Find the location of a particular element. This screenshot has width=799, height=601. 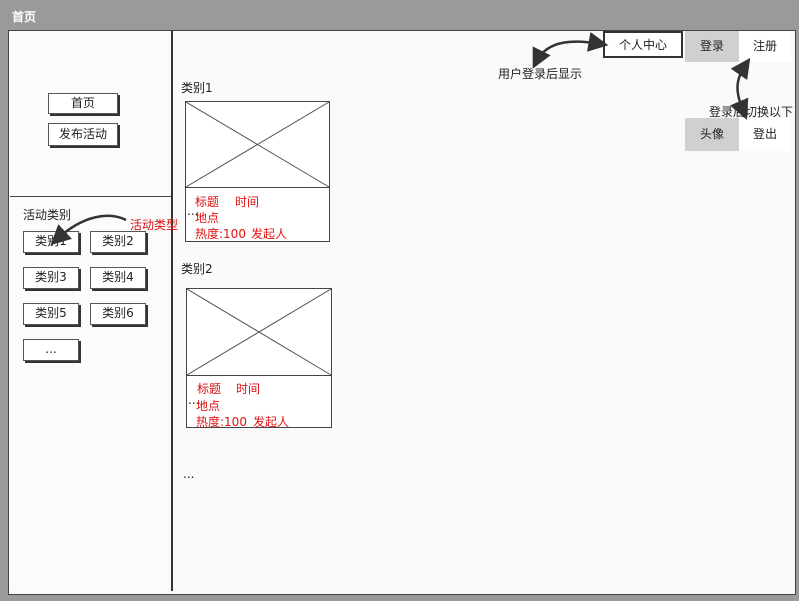

avatar-button: 头像 is located at coordinates (712, 134).